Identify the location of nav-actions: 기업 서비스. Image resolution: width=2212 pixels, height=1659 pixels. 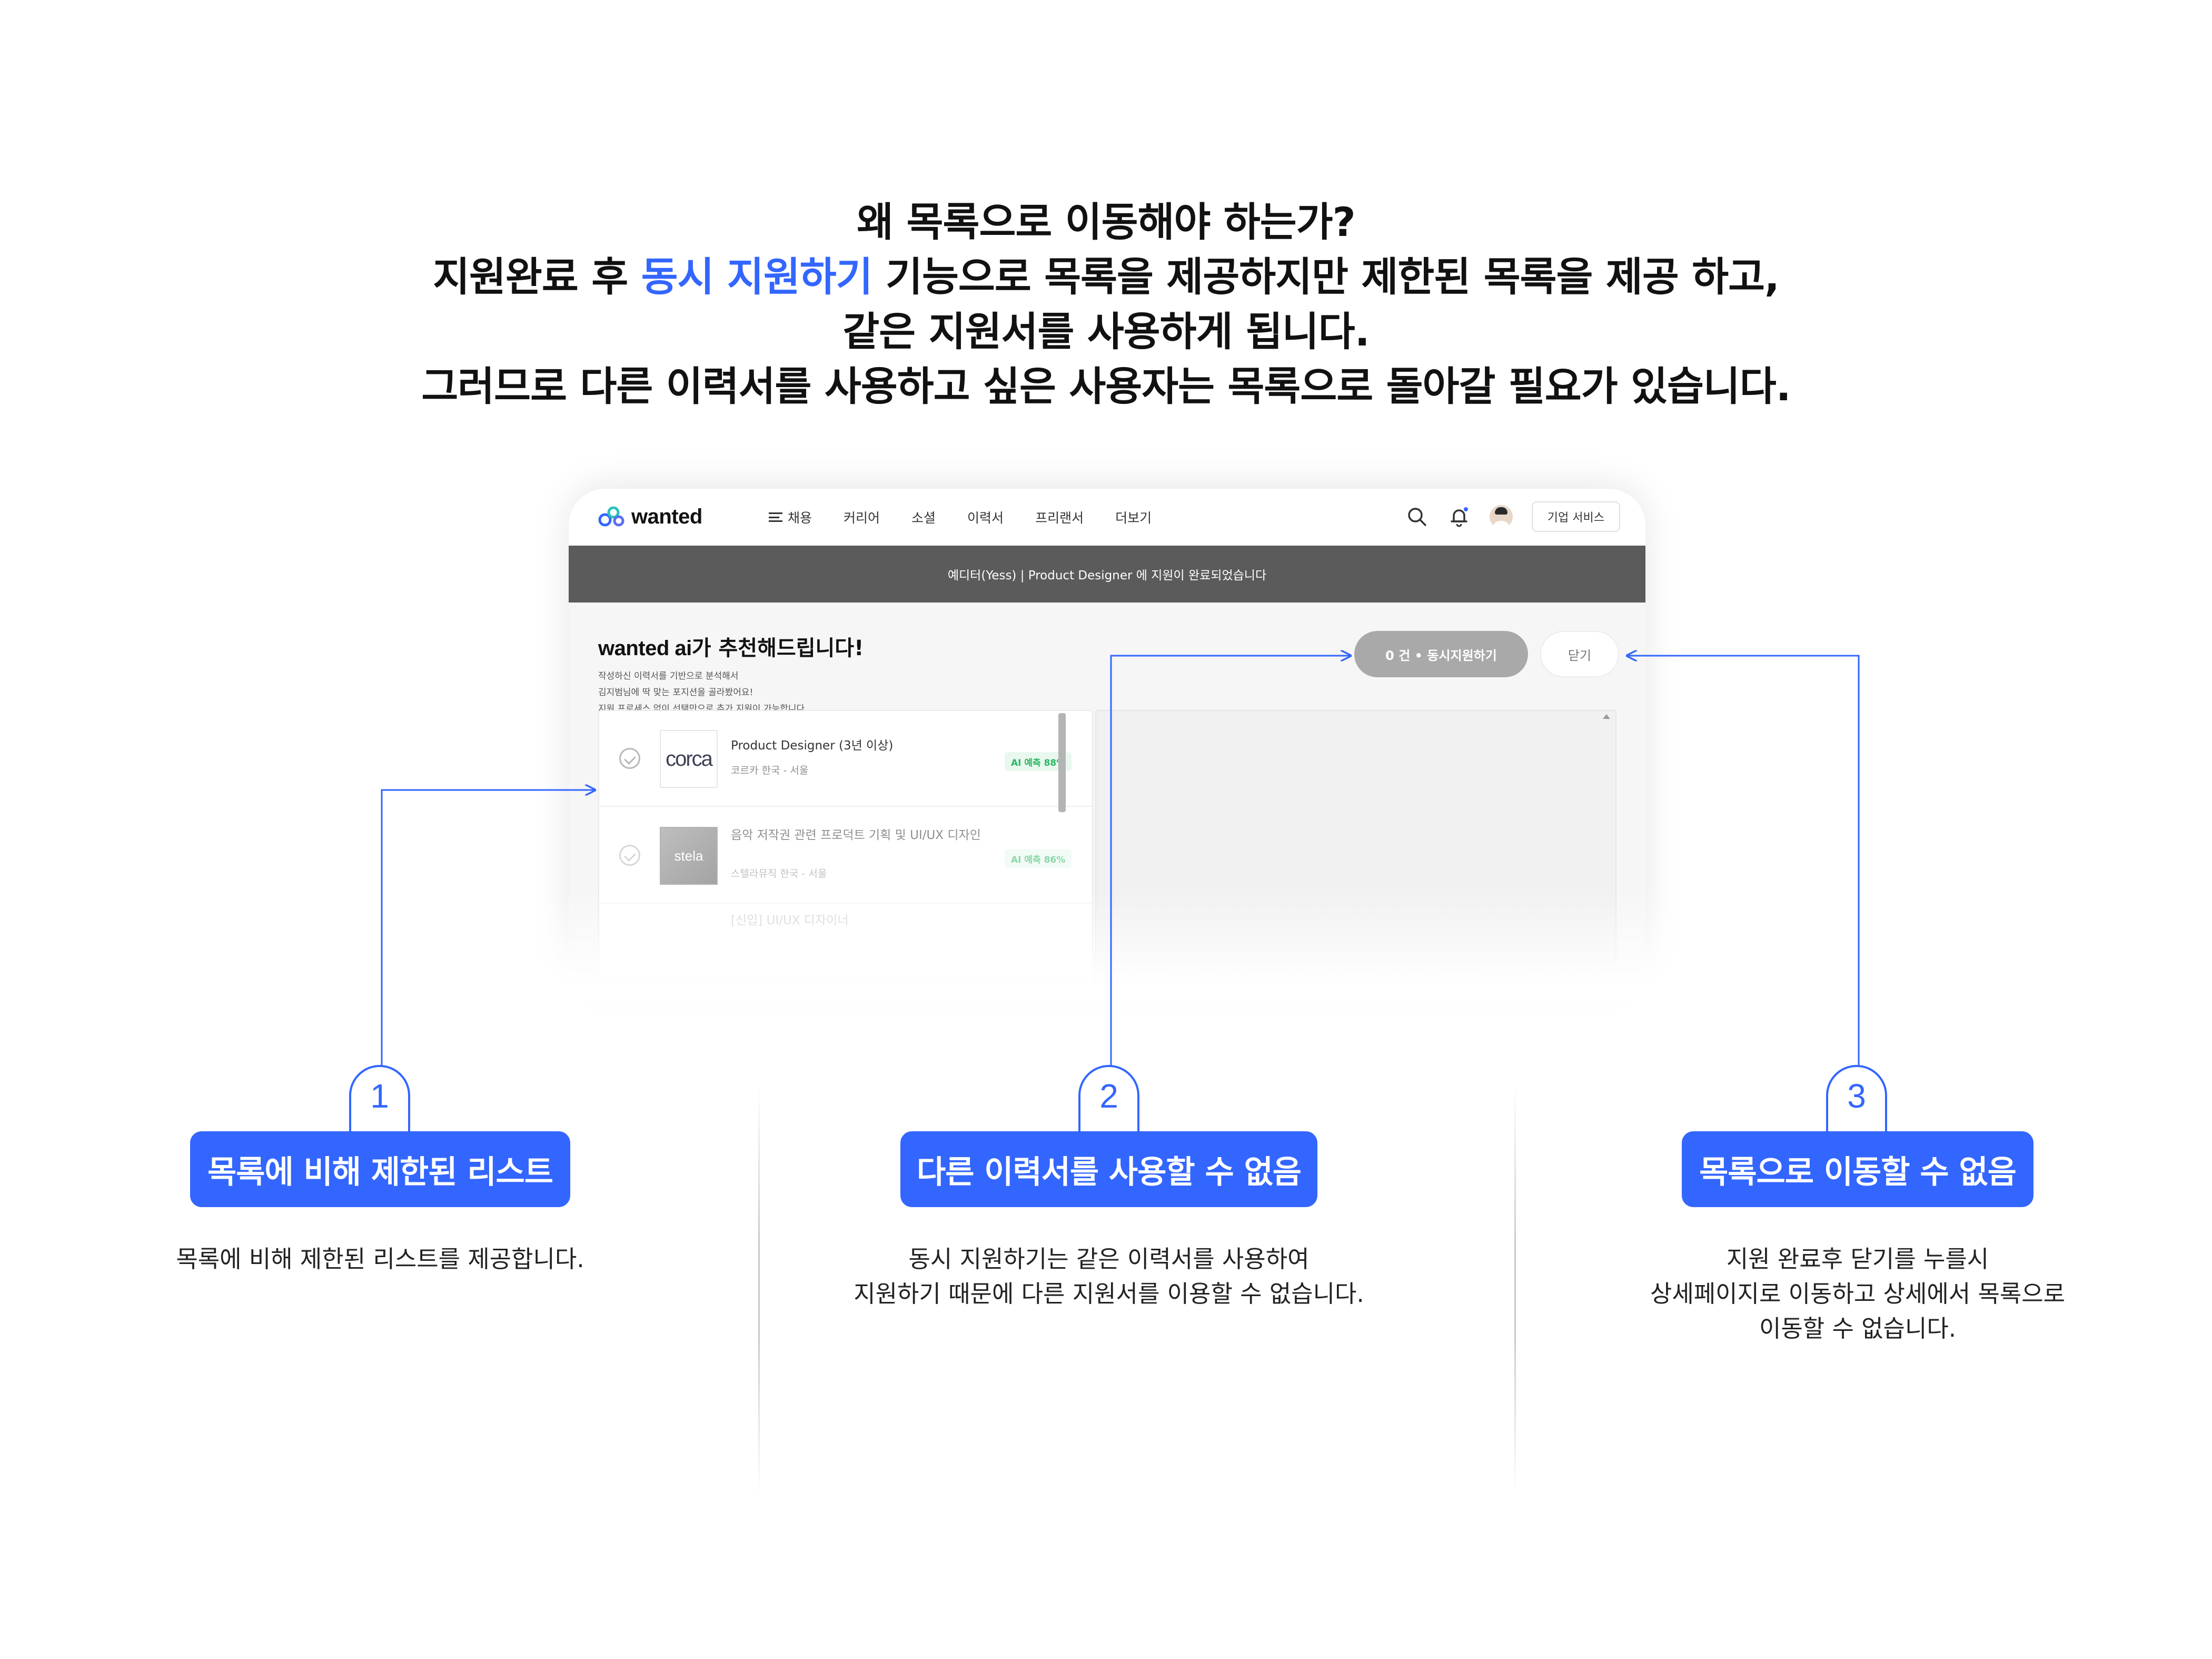
(1512, 516).